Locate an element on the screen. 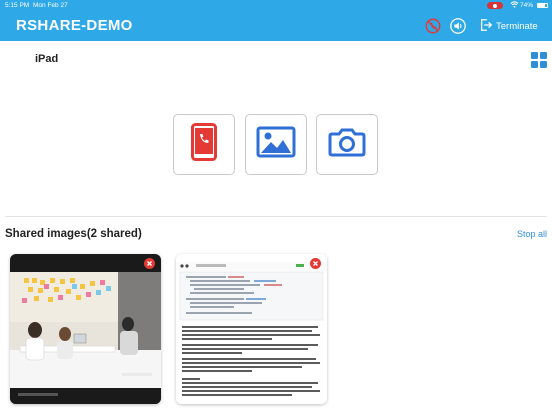 The width and height of the screenshot is (552, 414). grid-view-icon is located at coordinates (539, 60).